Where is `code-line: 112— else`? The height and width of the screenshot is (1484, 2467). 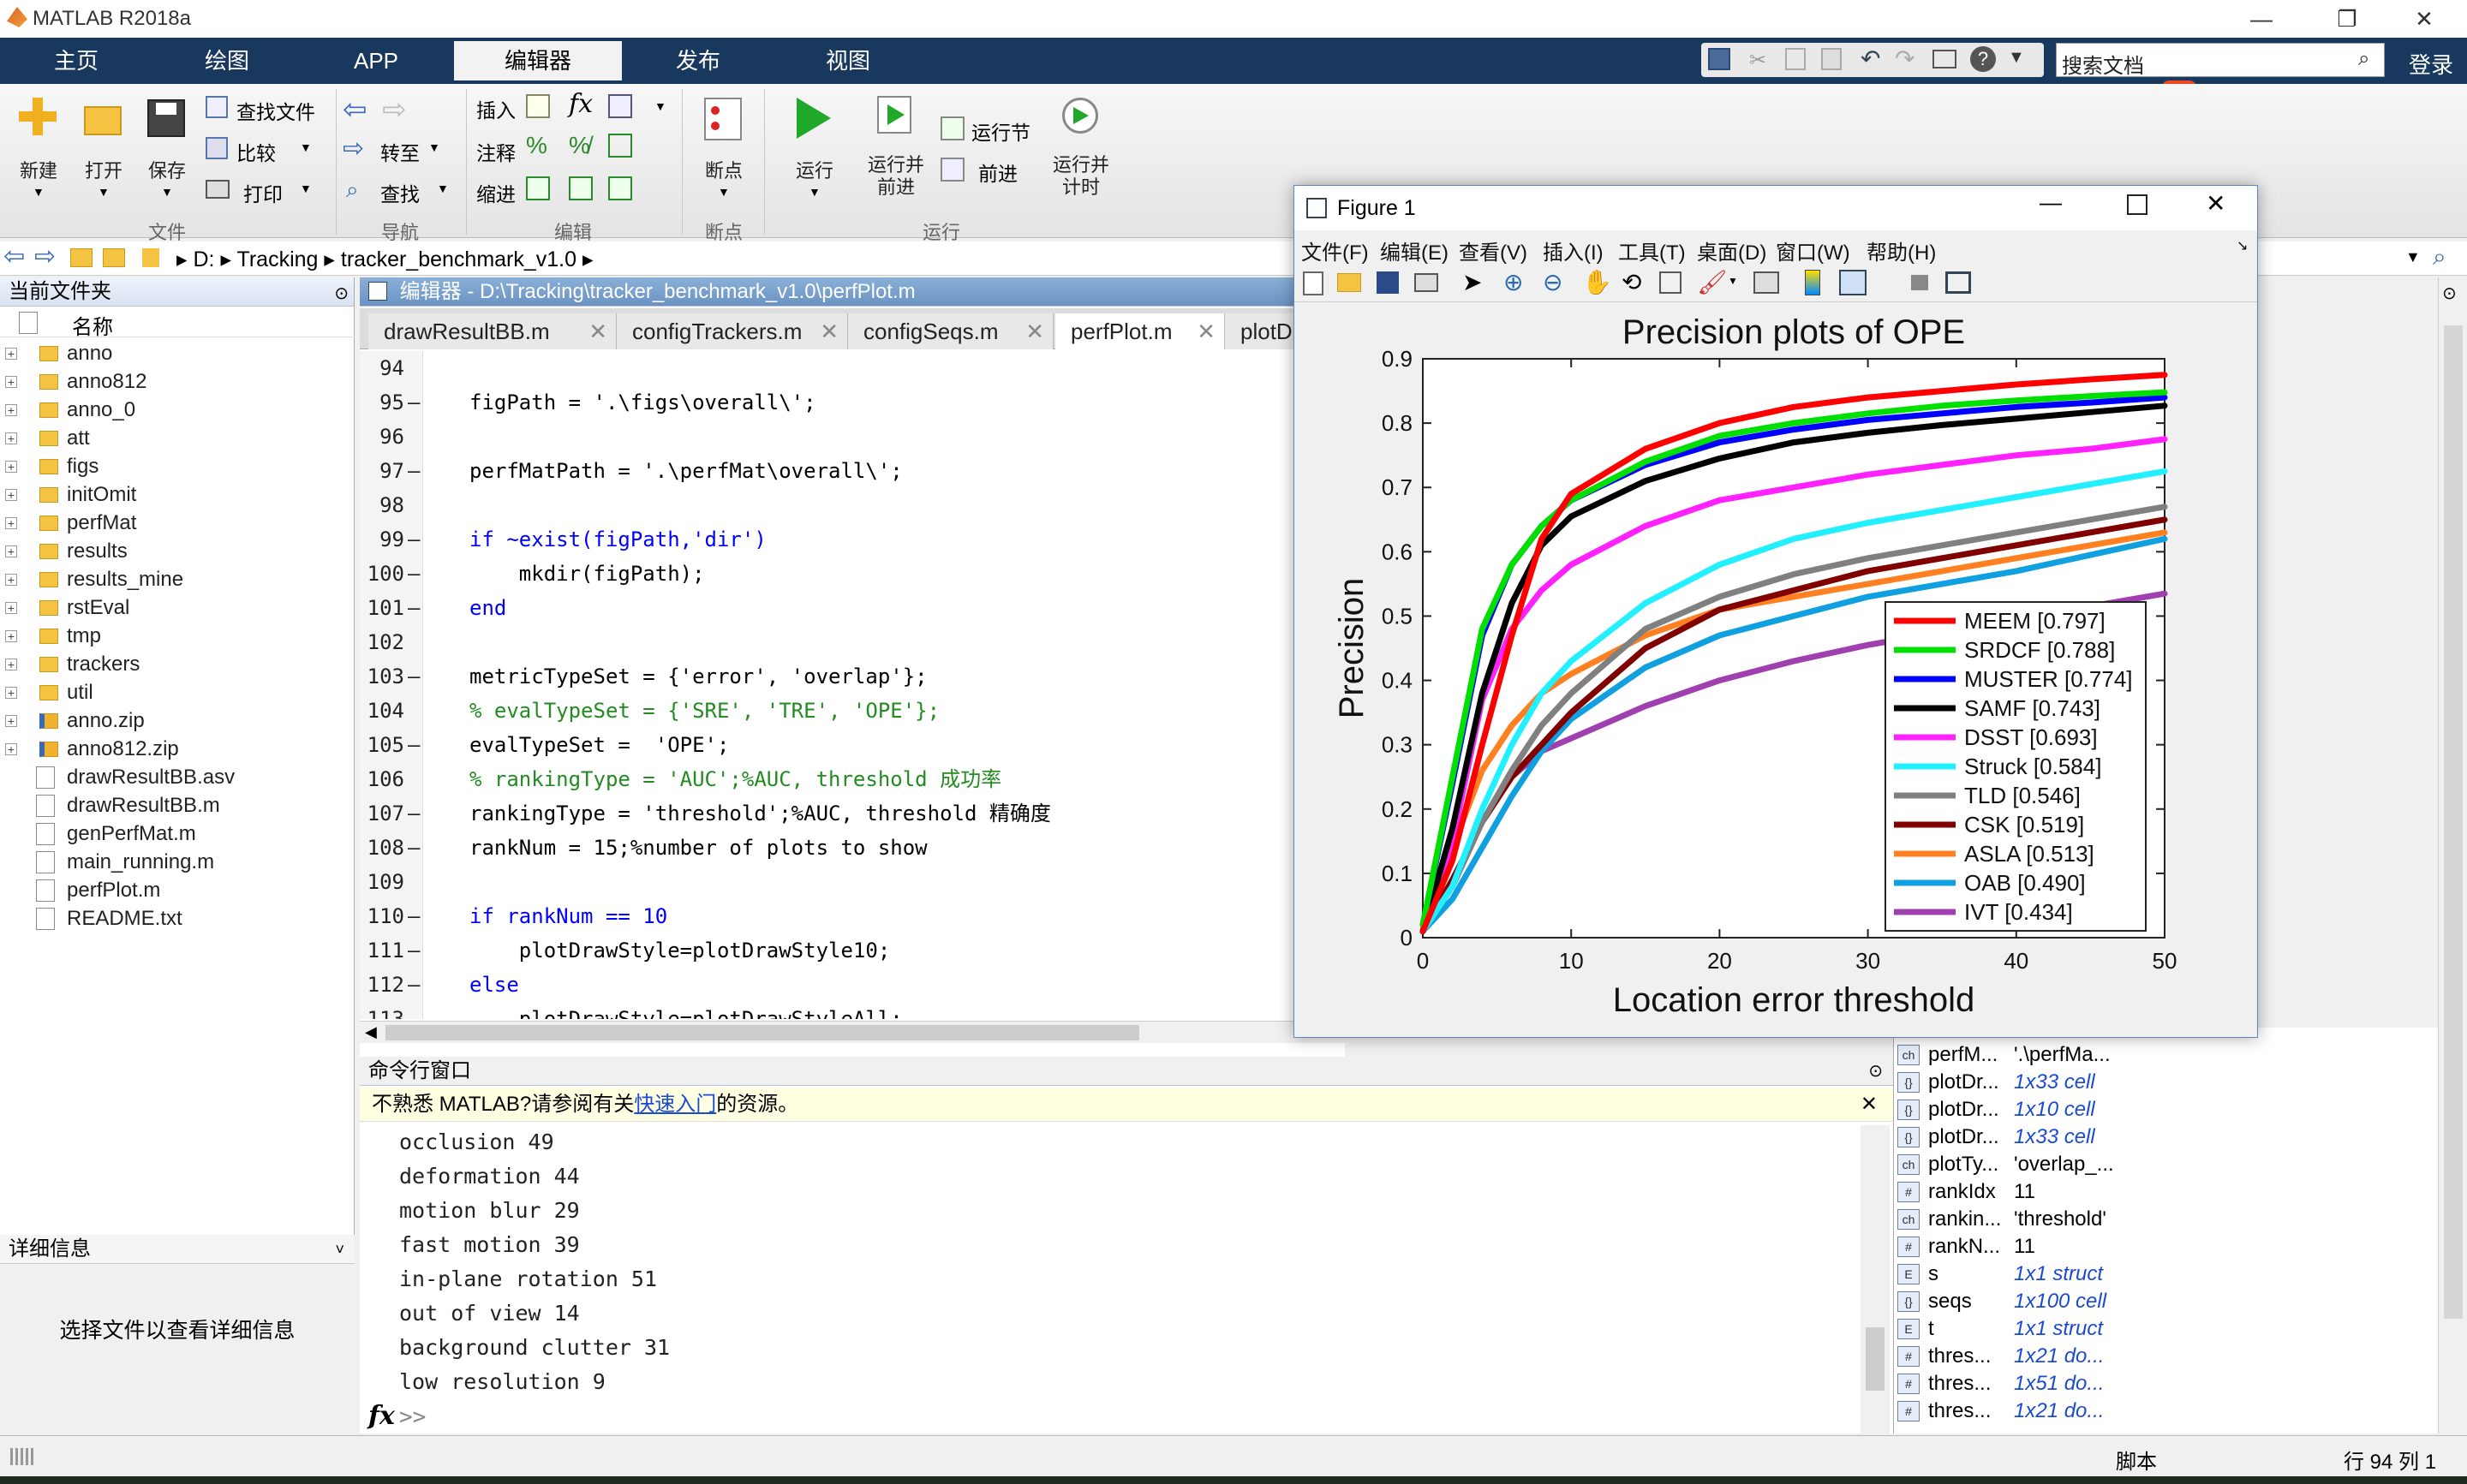
code-line: 112— else is located at coordinates (852, 985).